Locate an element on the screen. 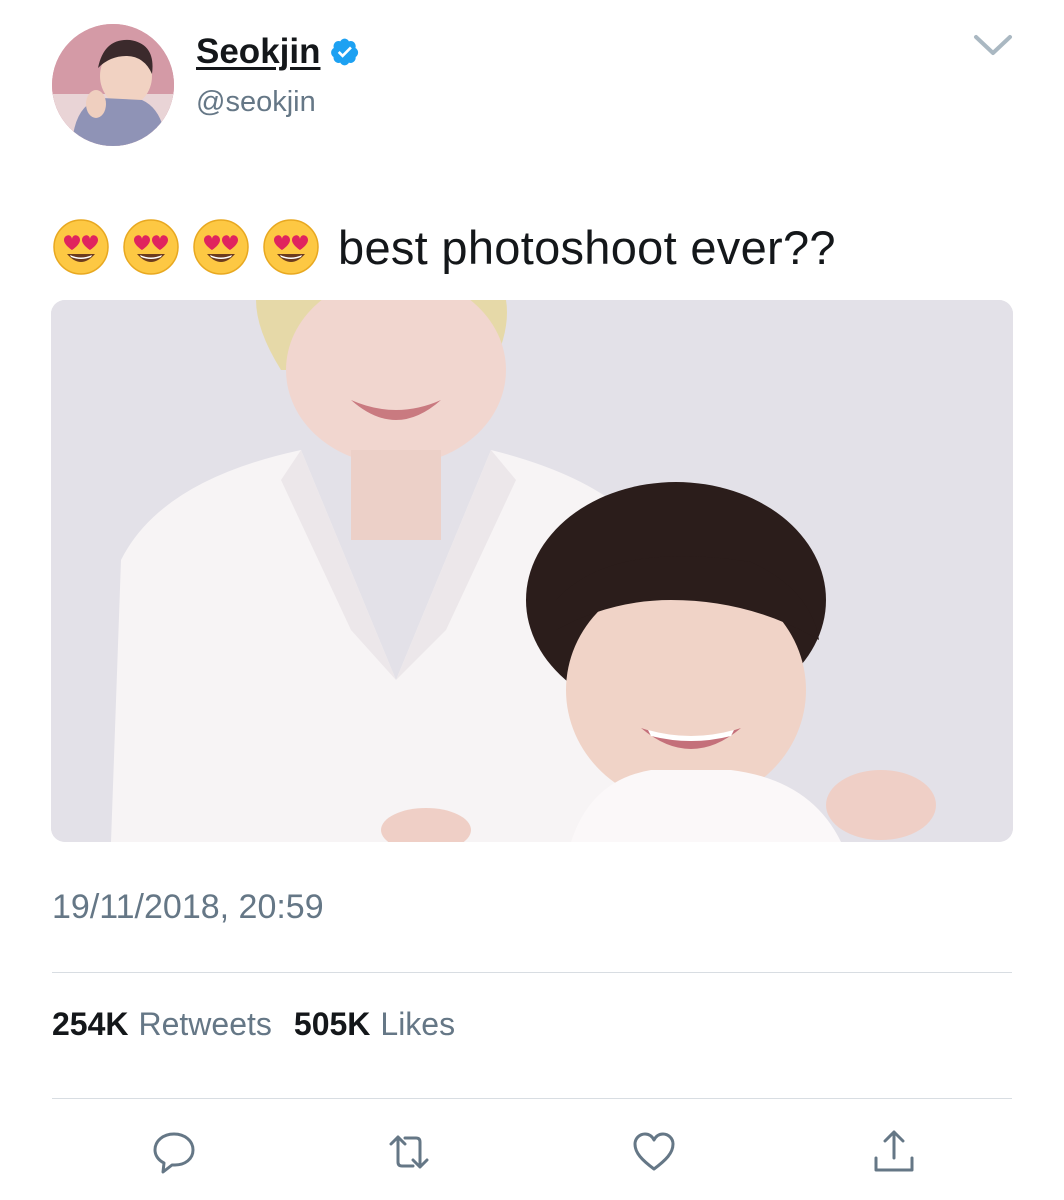  retweet-icon is located at coordinates (409, 1152).